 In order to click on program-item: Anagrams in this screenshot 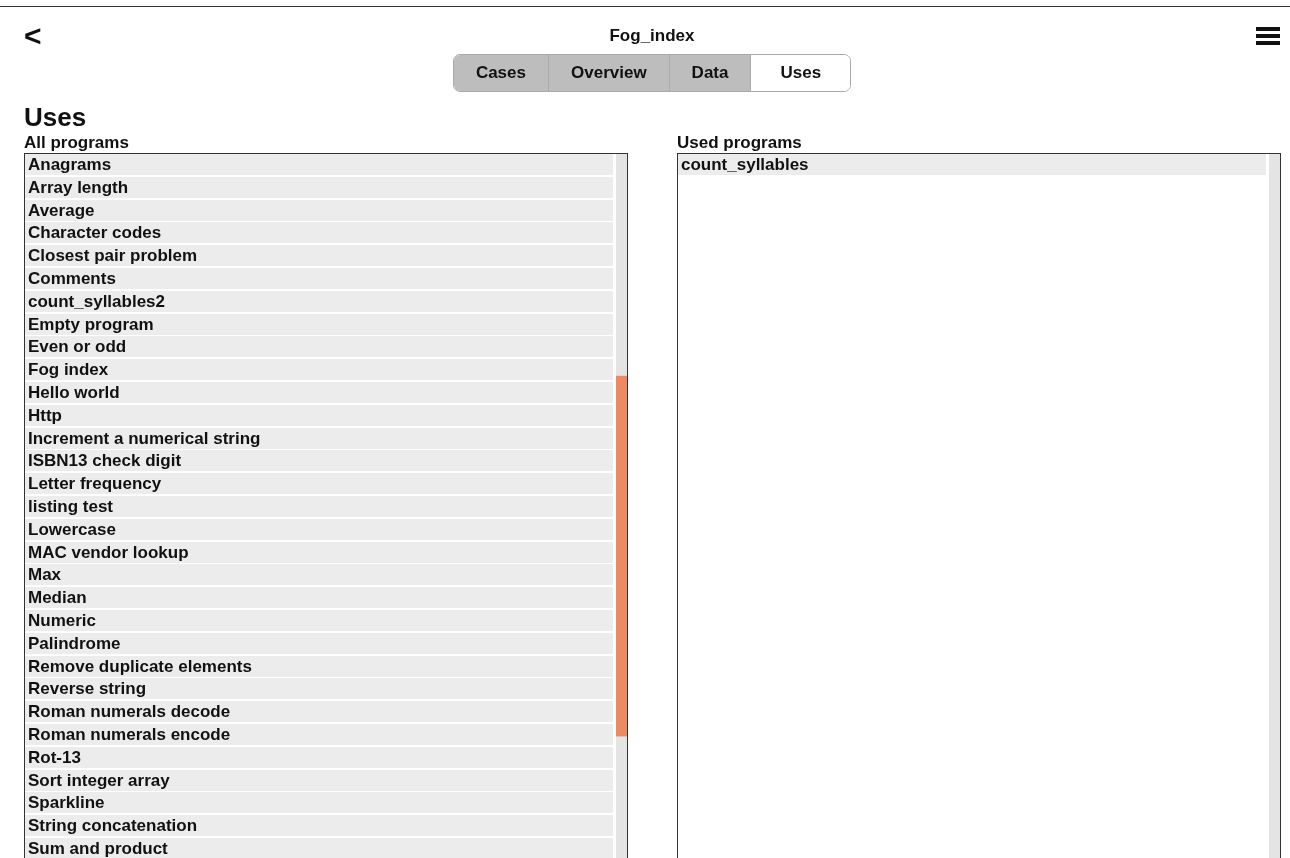, I will do `click(319, 164)`.